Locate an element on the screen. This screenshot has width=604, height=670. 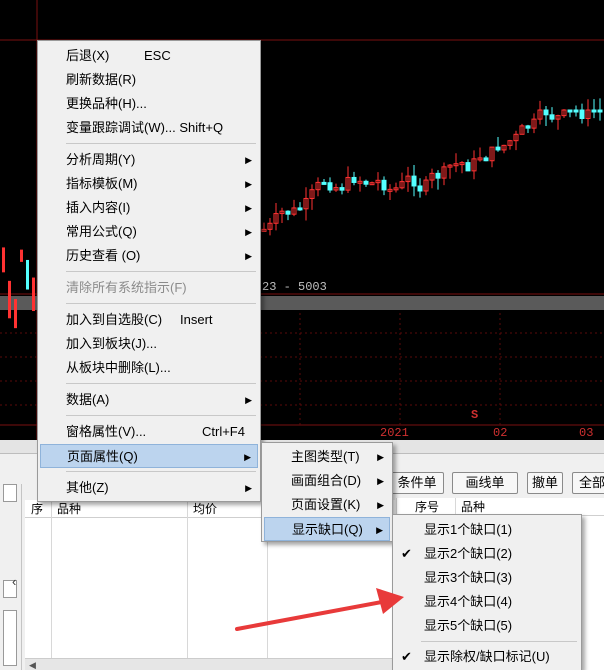
menu-other: 其他(Z) ▶ is located at coordinates (149, 488).